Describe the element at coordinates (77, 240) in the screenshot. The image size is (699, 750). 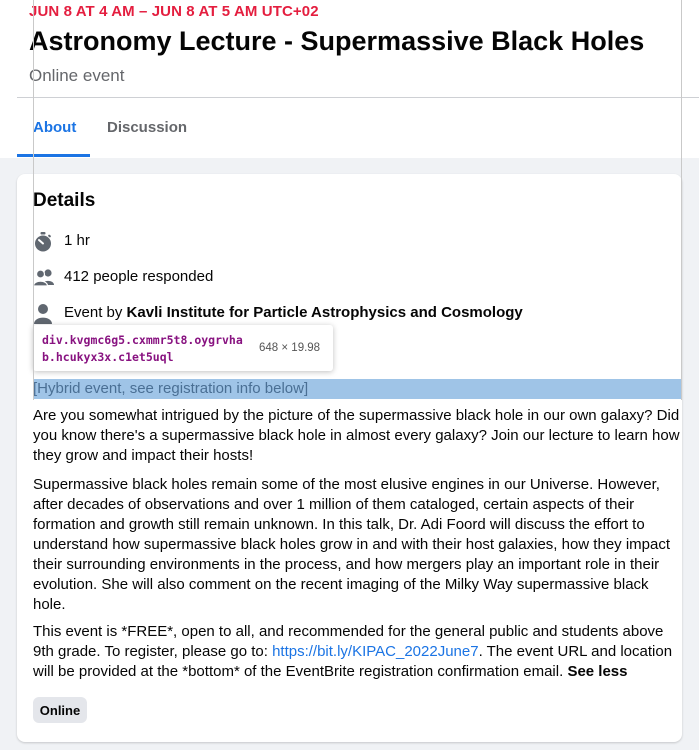
I see `duration-text: 1 hr` at that location.